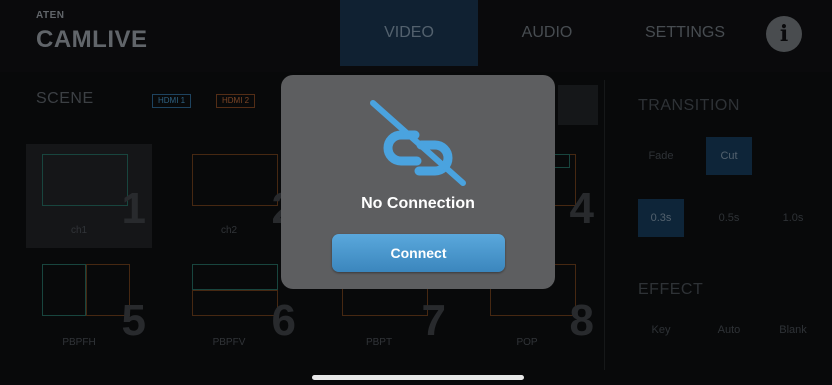 The height and width of the screenshot is (385, 832). Describe the element at coordinates (418, 377) in the screenshot. I see `home-indicator` at that location.